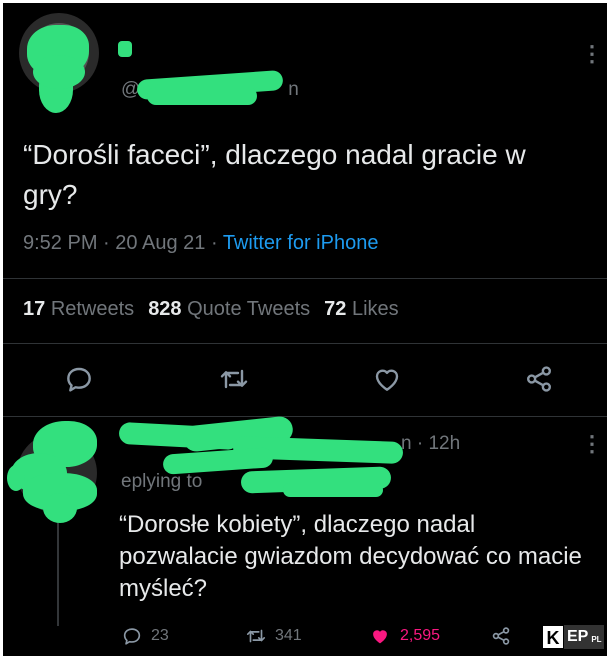 This screenshot has width=610, height=659. What do you see at coordinates (229, 309) in the screenshot?
I see `quotes-stat: 828 Quote Tweets` at bounding box center [229, 309].